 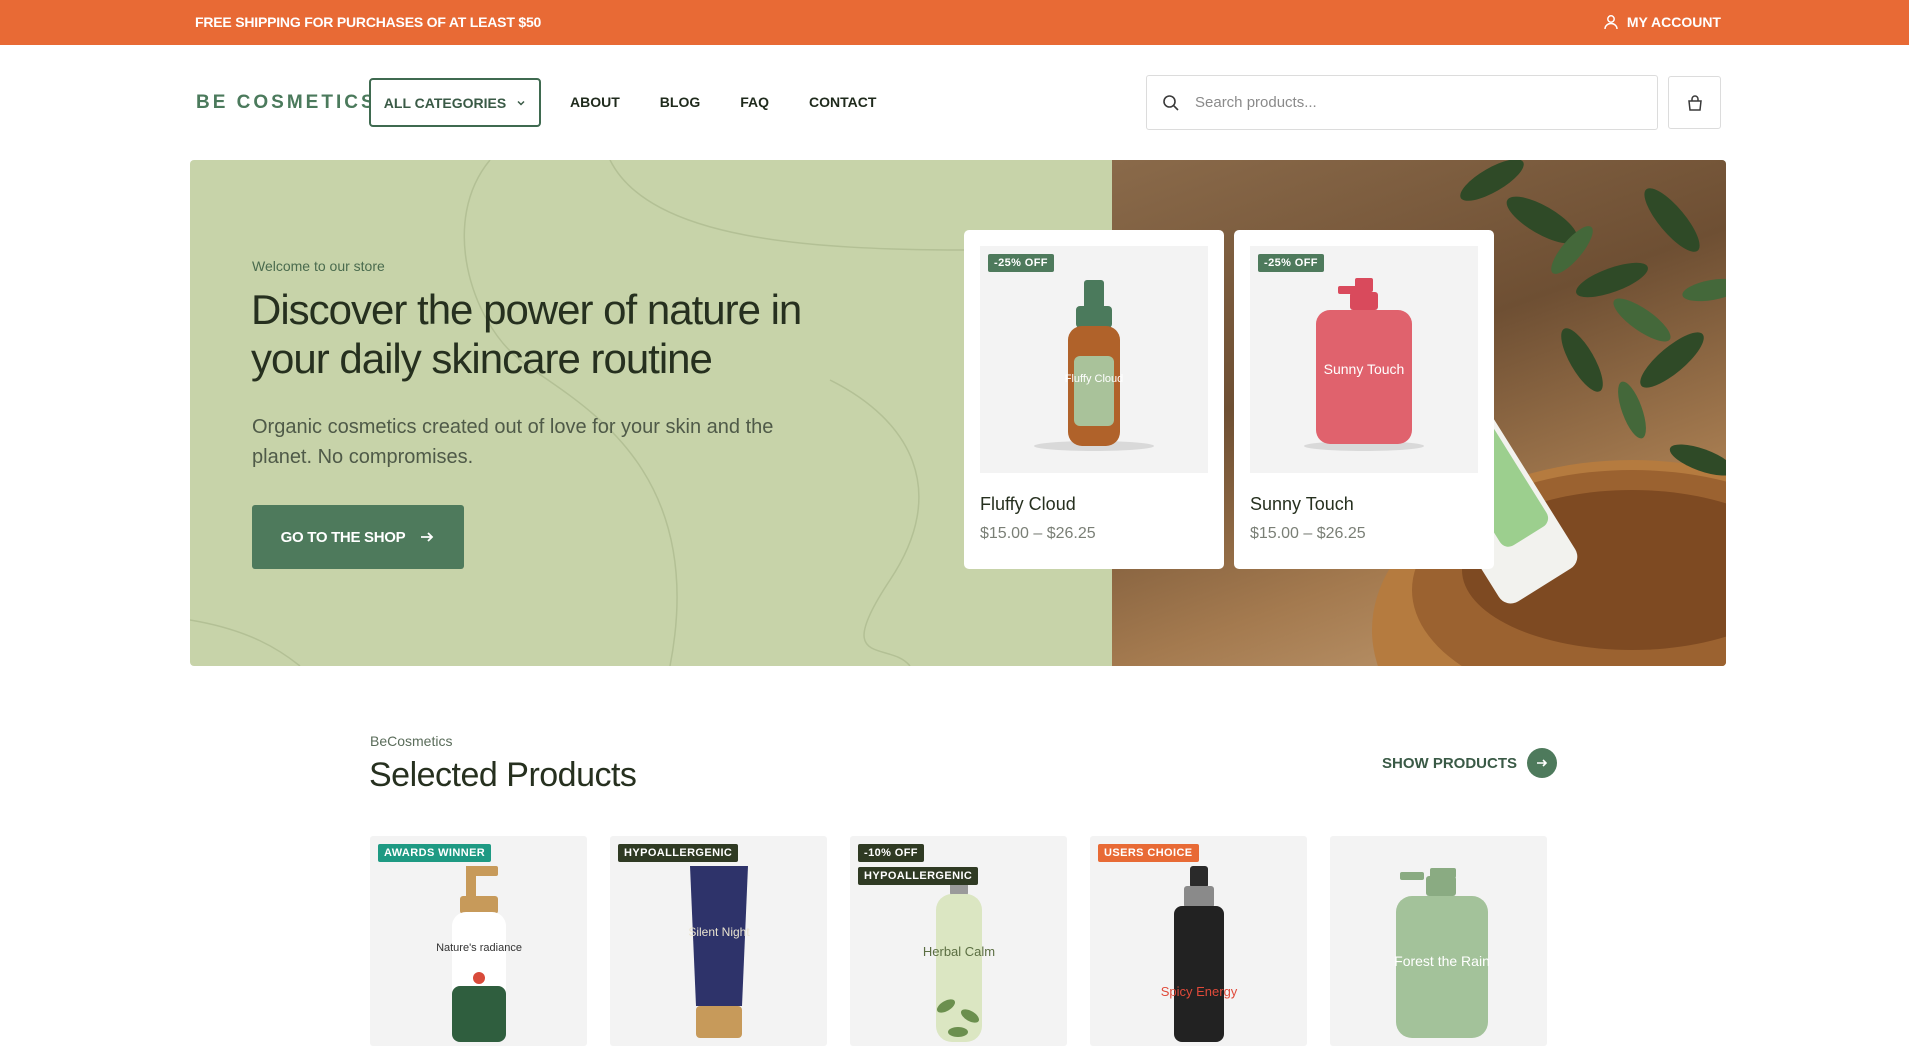 I want to click on search-box, so click(x=1402, y=102).